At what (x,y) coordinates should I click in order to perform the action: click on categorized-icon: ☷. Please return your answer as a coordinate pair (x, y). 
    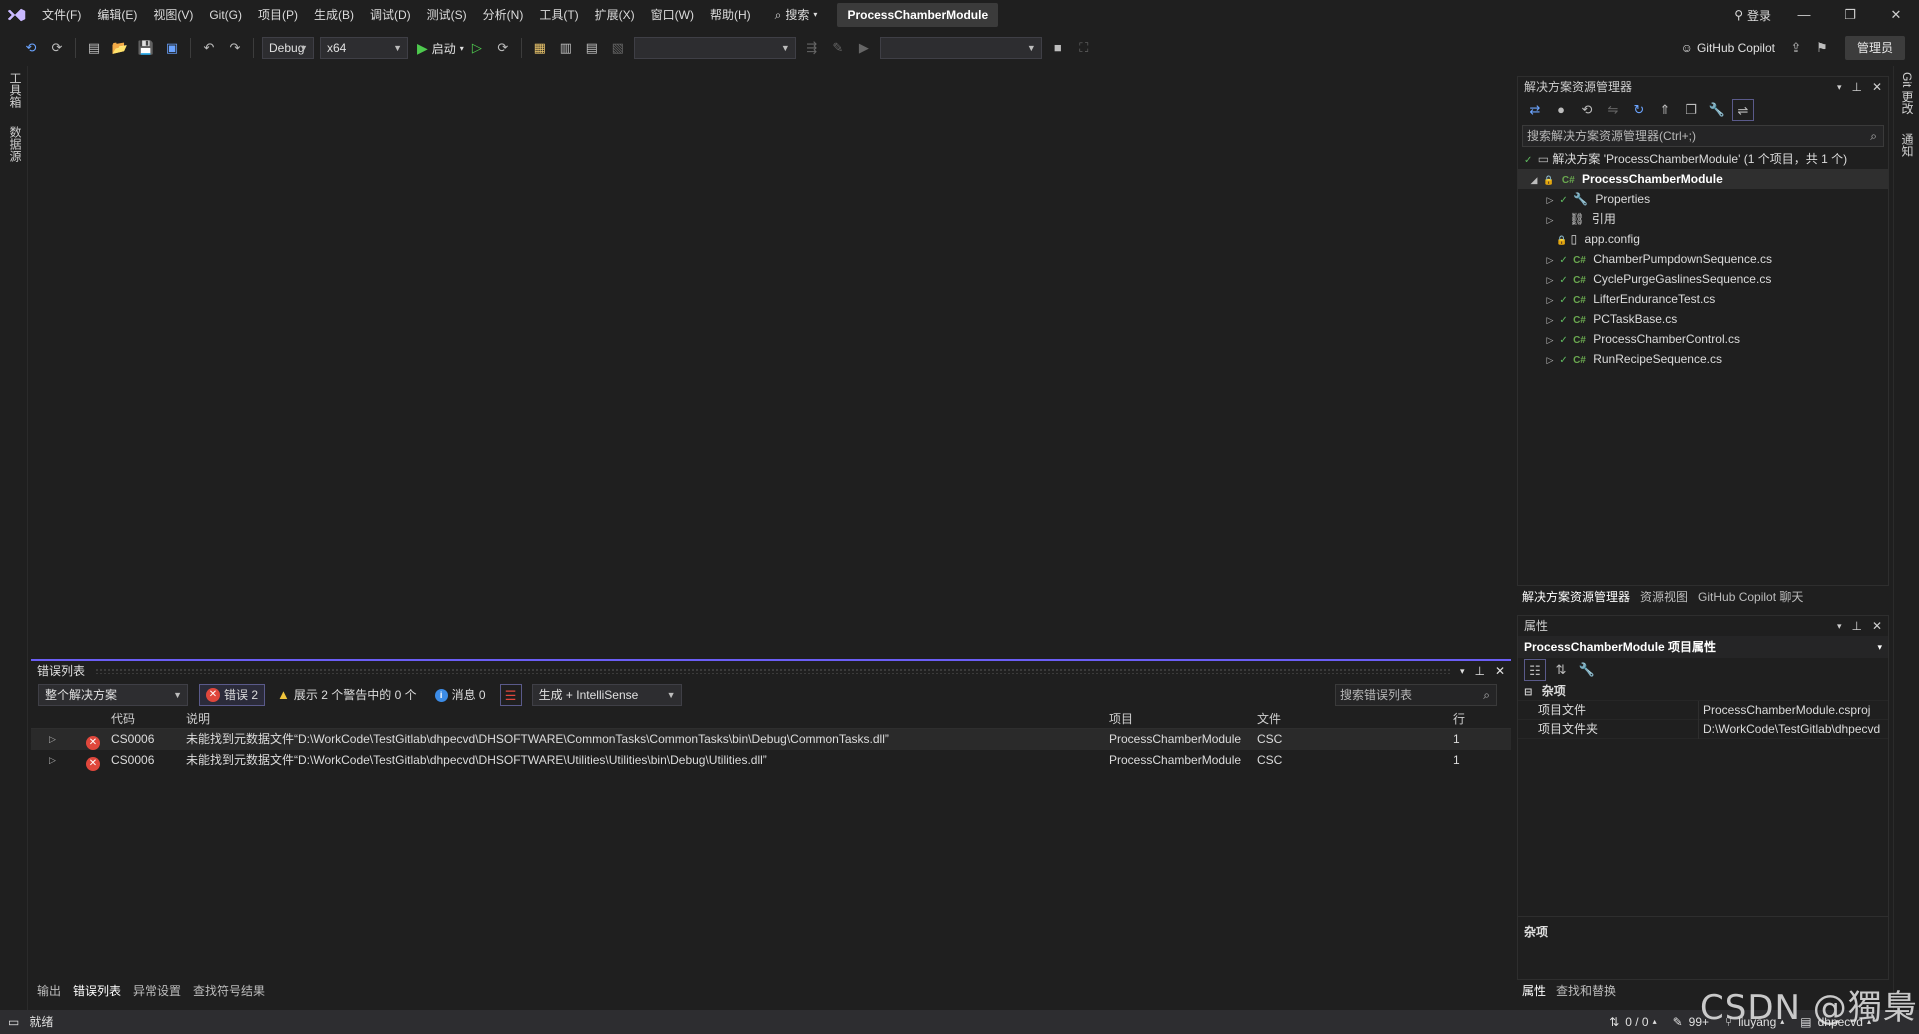
    Looking at the image, I should click on (1535, 670).